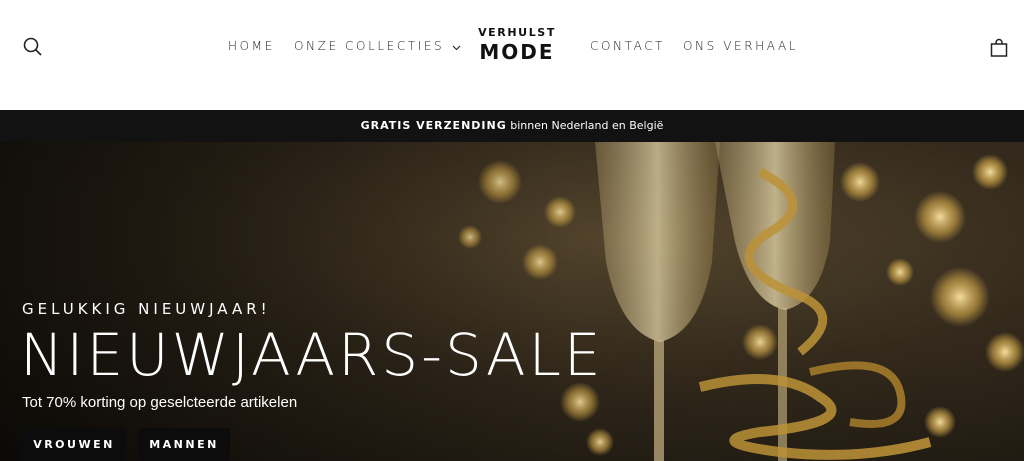 Image resolution: width=1024 pixels, height=461 pixels. I want to click on women-button: VROUWEN, so click(74, 444).